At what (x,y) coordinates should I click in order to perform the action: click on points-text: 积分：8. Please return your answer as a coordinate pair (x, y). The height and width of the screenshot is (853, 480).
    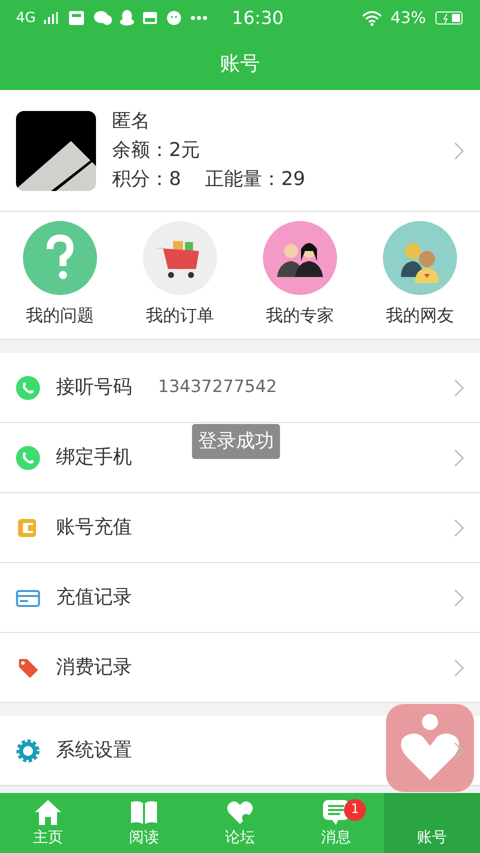
    Looking at the image, I should click on (147, 179).